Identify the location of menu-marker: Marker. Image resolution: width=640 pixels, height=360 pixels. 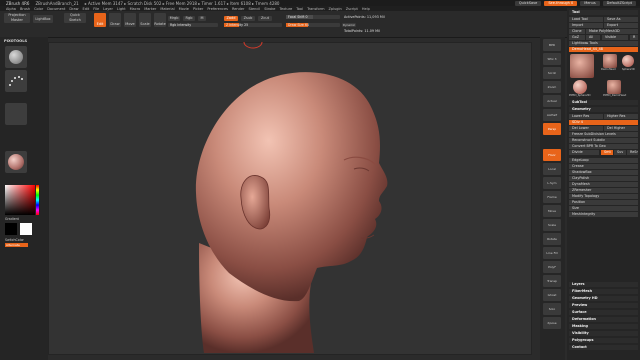
(150, 9).